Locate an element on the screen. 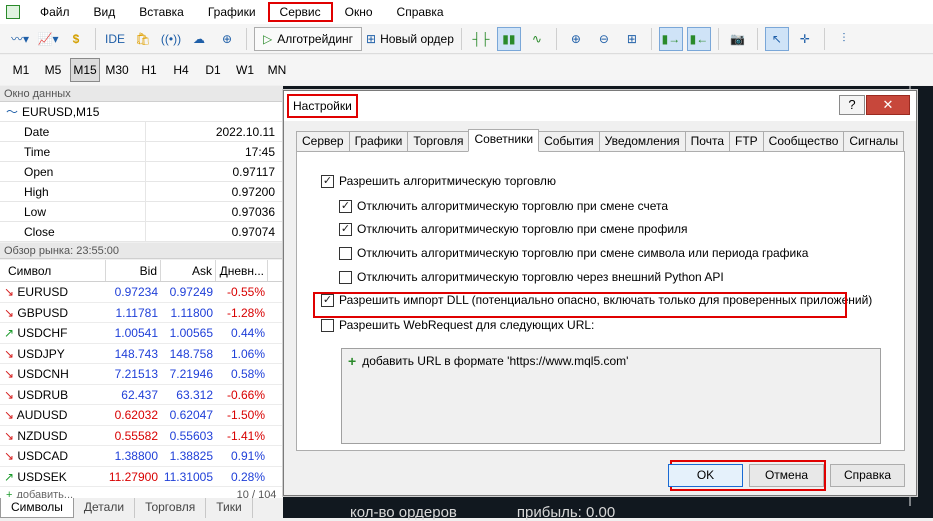  market-row: ↗ USDSEK 11.27900 11.31005 0.28% is located at coordinates (141, 477).